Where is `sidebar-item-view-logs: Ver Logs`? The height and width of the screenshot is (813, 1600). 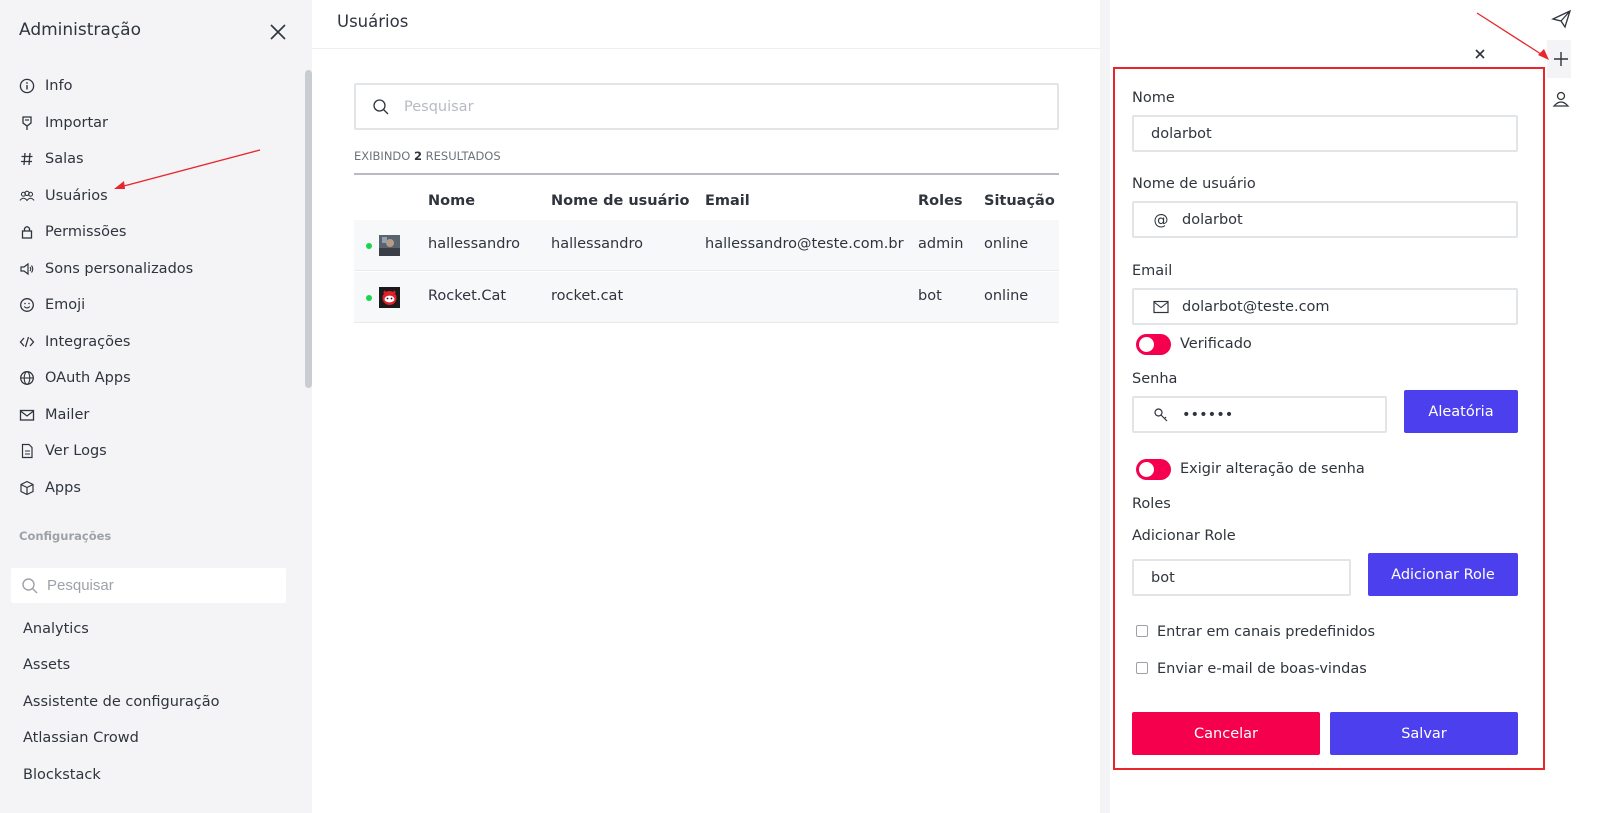
sidebar-item-view-logs: Ver Logs is located at coordinates (62, 451).